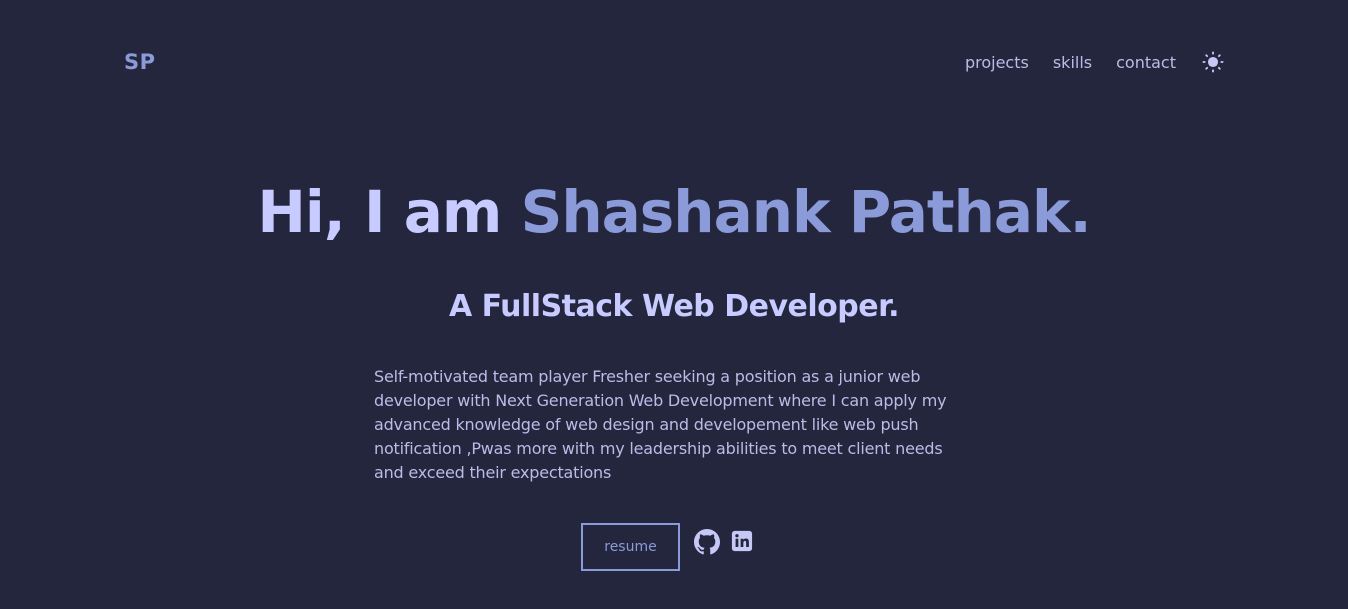  Describe the element at coordinates (630, 547) in the screenshot. I see `resume-button: resume` at that location.